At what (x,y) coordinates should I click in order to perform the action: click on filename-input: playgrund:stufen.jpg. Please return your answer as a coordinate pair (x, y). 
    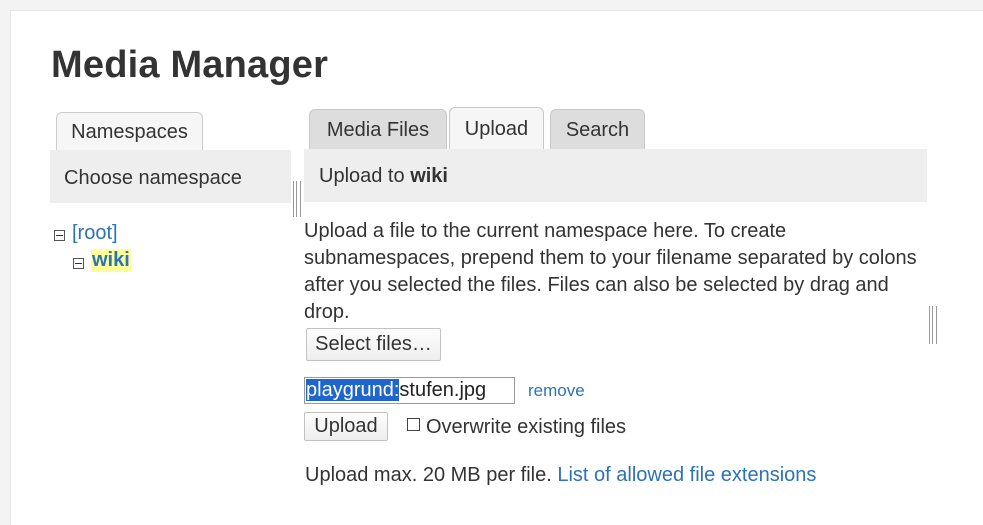
    Looking at the image, I should click on (409, 390).